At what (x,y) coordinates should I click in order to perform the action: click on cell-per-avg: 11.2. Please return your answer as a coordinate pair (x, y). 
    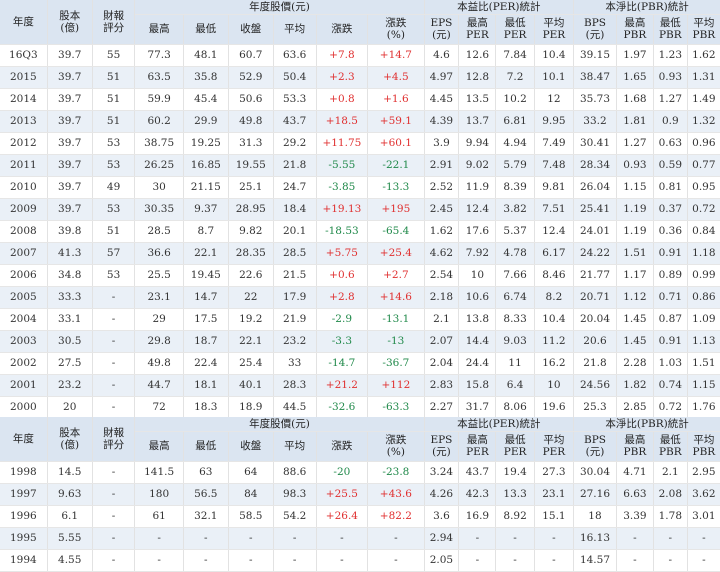
    Looking at the image, I should click on (554, 341).